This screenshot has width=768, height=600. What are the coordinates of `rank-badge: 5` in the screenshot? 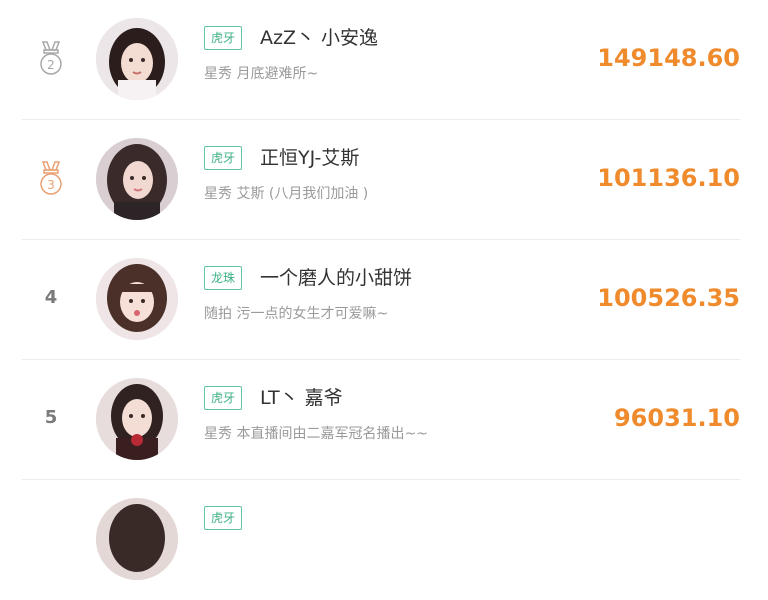 It's located at (51, 418).